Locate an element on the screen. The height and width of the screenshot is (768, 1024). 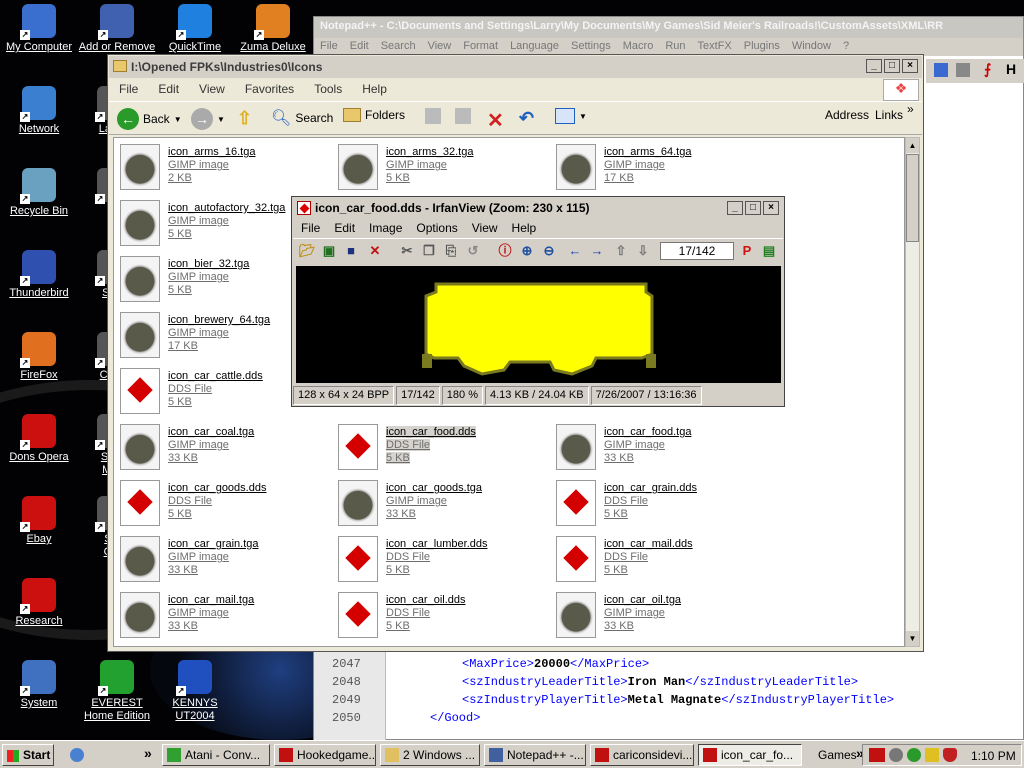
file-item: icon_car_mail.tga GIMP image 33 KB is located at coordinates (221, 615).